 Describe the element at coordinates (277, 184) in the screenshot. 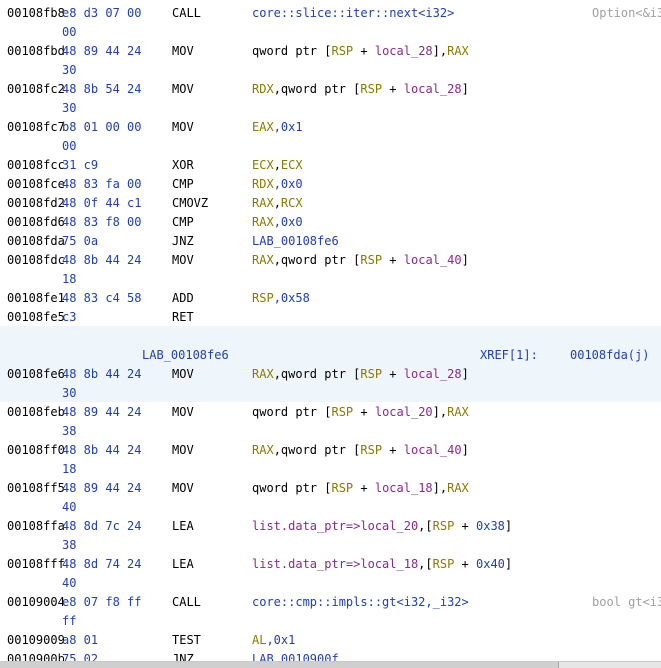

I see `instruction-operands: RDX,0x0` at that location.